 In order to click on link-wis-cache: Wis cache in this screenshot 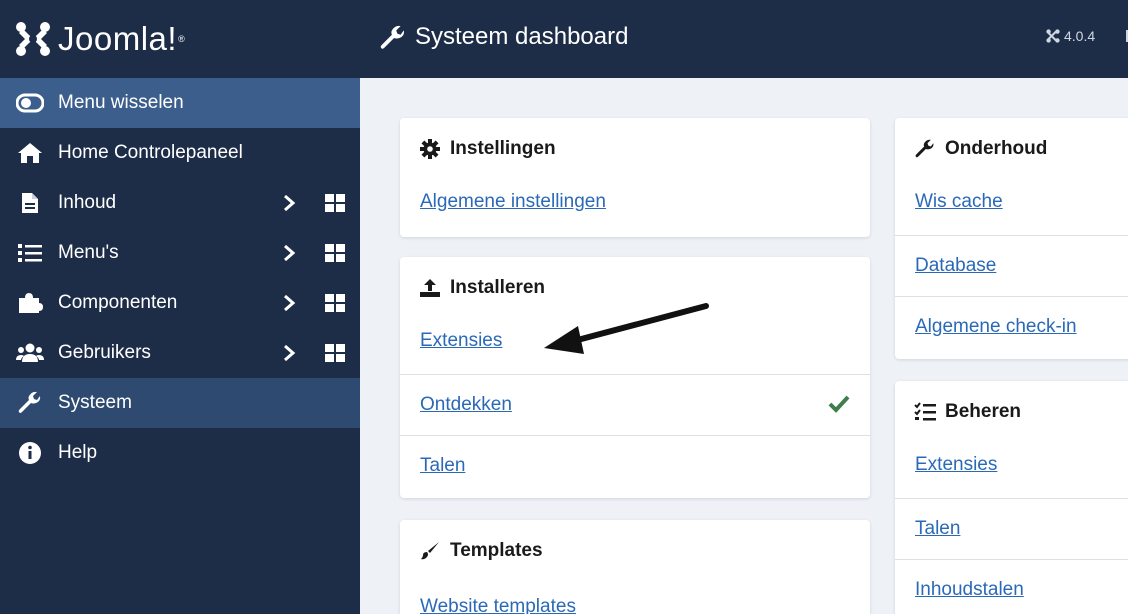, I will do `click(959, 202)`.